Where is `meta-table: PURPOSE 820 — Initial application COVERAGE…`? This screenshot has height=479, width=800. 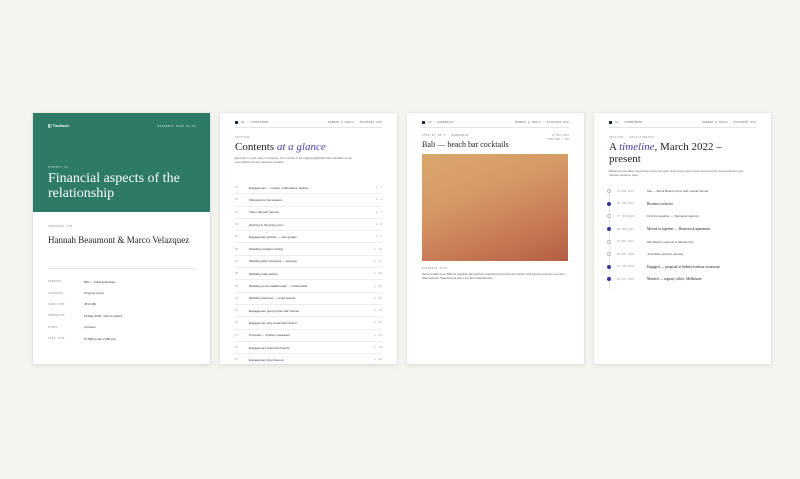 meta-table: PURPOSE 820 — Initial application COVERAGE… is located at coordinates (122, 310).